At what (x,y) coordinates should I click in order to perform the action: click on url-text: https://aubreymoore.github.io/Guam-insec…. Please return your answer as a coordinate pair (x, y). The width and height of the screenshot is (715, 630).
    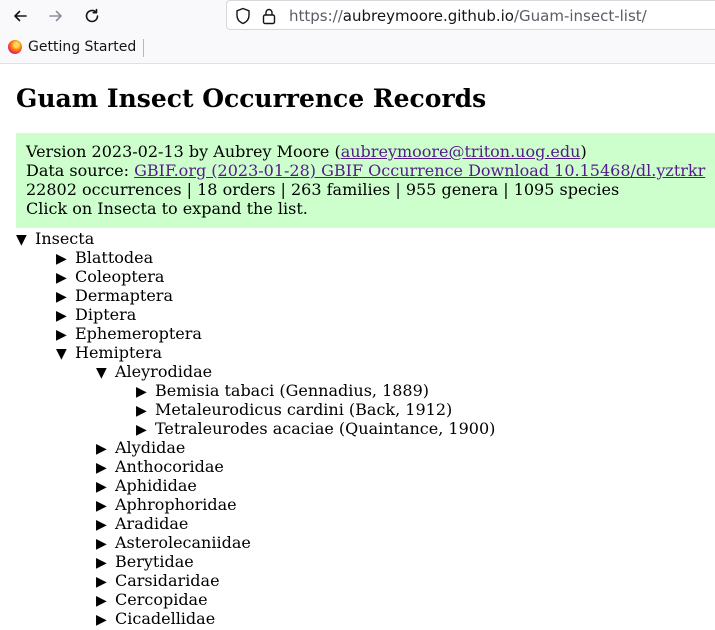
    Looking at the image, I should click on (468, 16).